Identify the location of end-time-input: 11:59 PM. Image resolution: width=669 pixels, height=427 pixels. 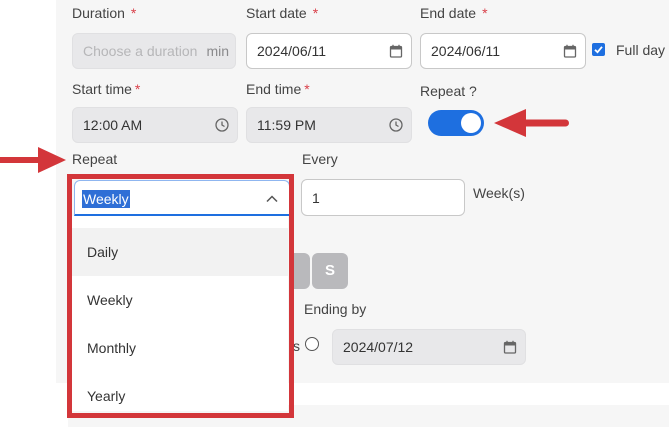
(329, 125).